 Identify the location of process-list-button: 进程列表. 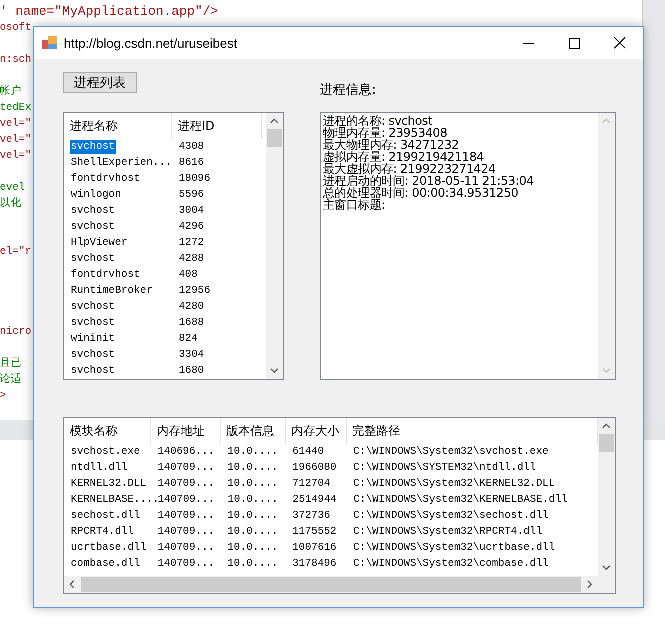
(100, 82).